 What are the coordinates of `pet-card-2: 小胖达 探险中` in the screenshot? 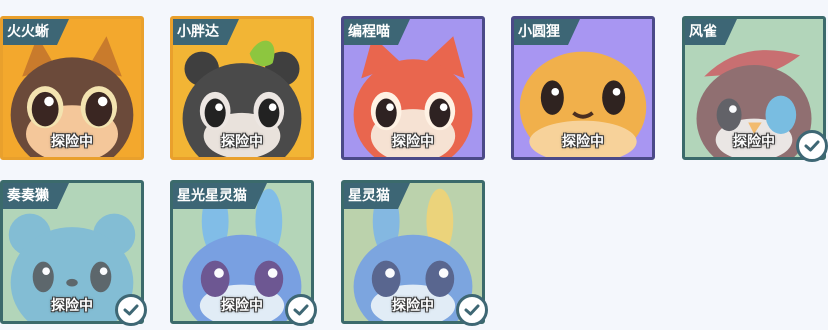 It's located at (242, 88).